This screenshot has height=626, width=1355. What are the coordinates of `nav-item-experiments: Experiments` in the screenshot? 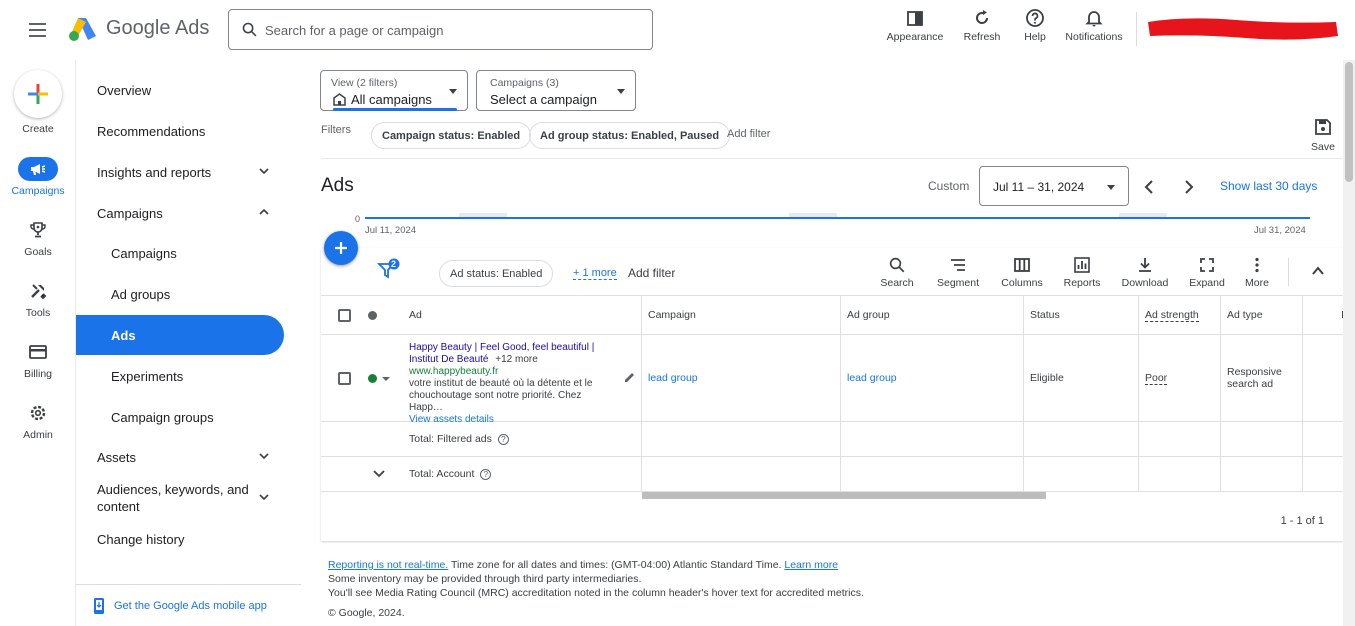 It's located at (180, 376).